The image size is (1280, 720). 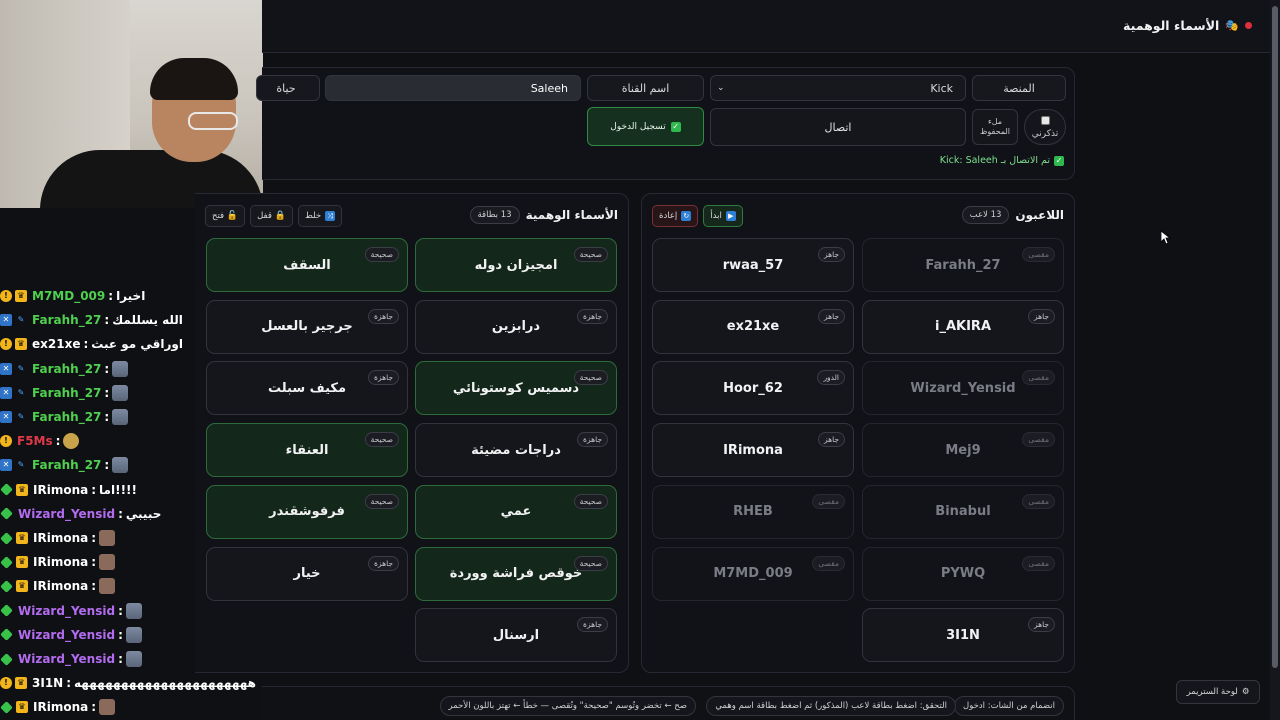 What do you see at coordinates (963, 573) in the screenshot?
I see `player-card: مقصى PYWQ` at bounding box center [963, 573].